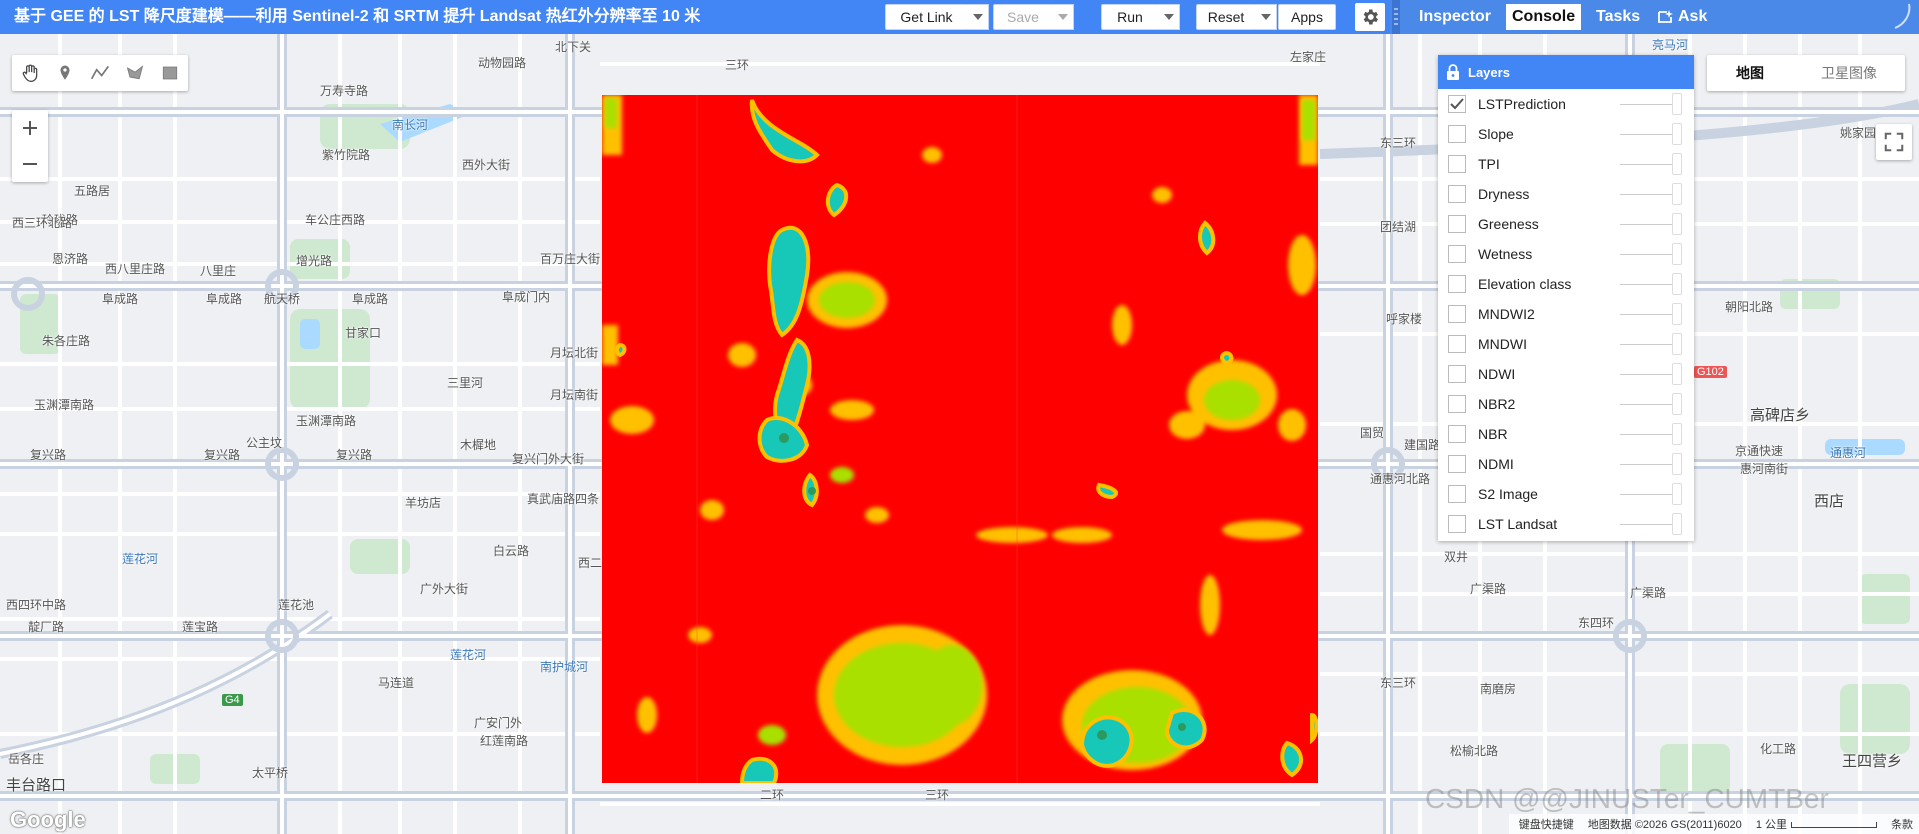 This screenshot has height=834, width=1919. I want to click on reset-dropdown, so click(1266, 17).